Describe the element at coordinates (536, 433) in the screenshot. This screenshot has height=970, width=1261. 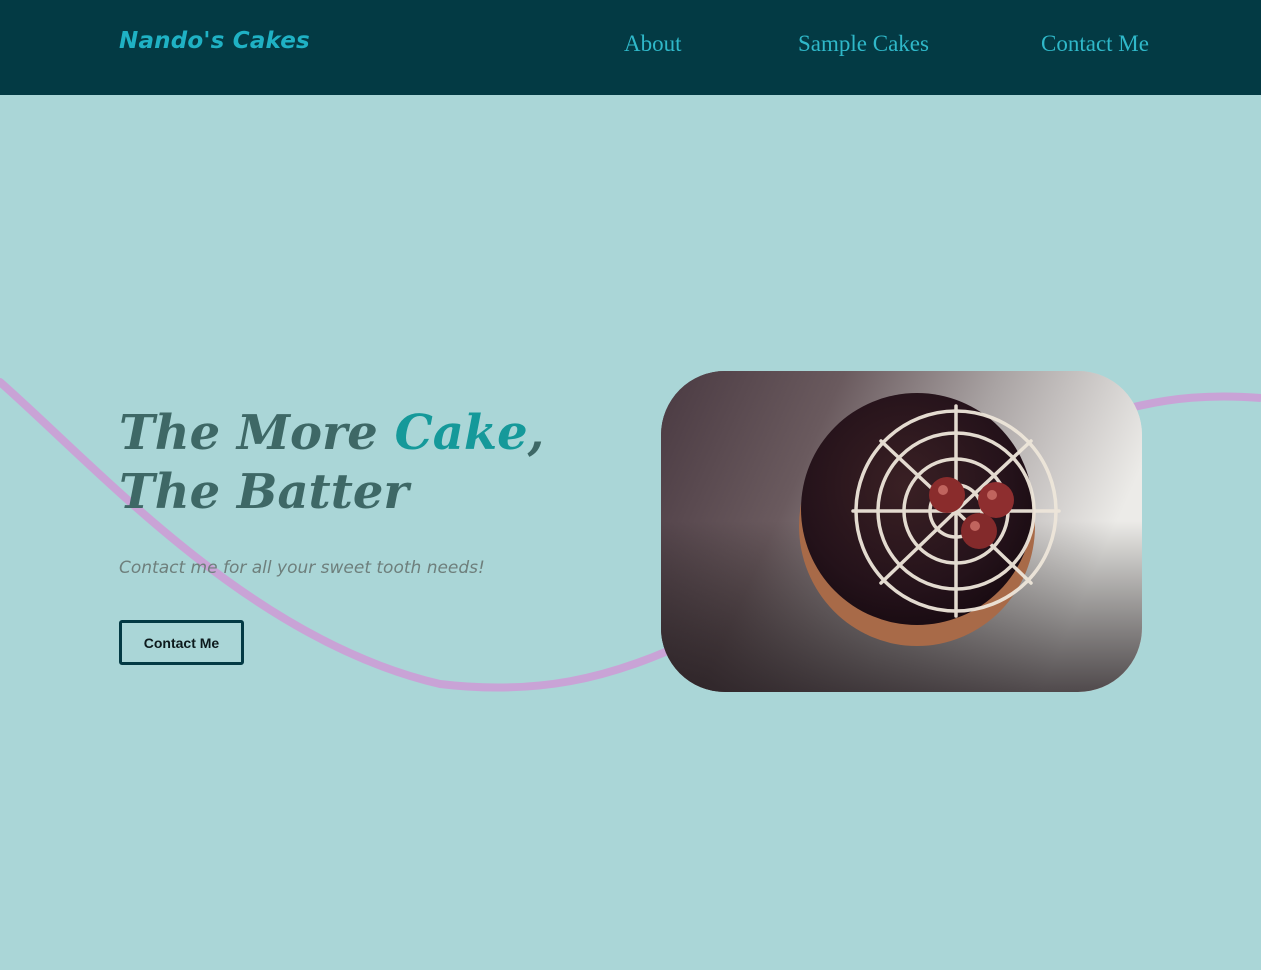
I see `title-comma: ,` at that location.